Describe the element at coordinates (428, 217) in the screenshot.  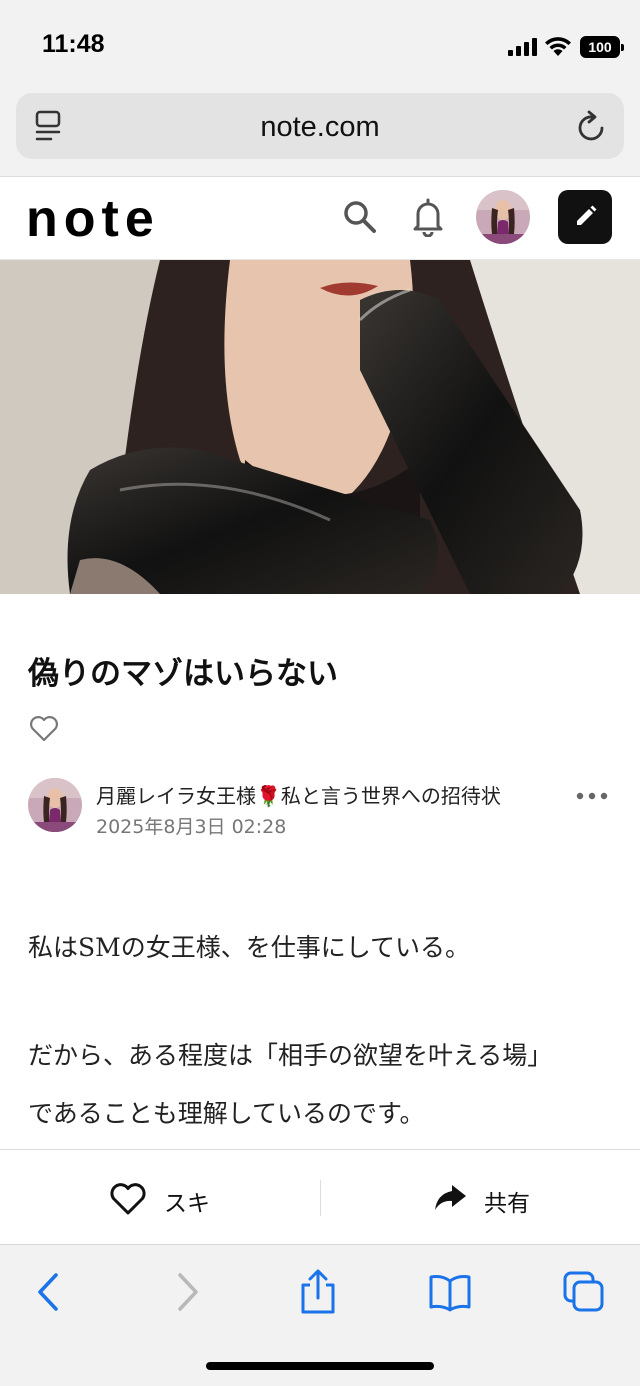
I see `bell-icon` at that location.